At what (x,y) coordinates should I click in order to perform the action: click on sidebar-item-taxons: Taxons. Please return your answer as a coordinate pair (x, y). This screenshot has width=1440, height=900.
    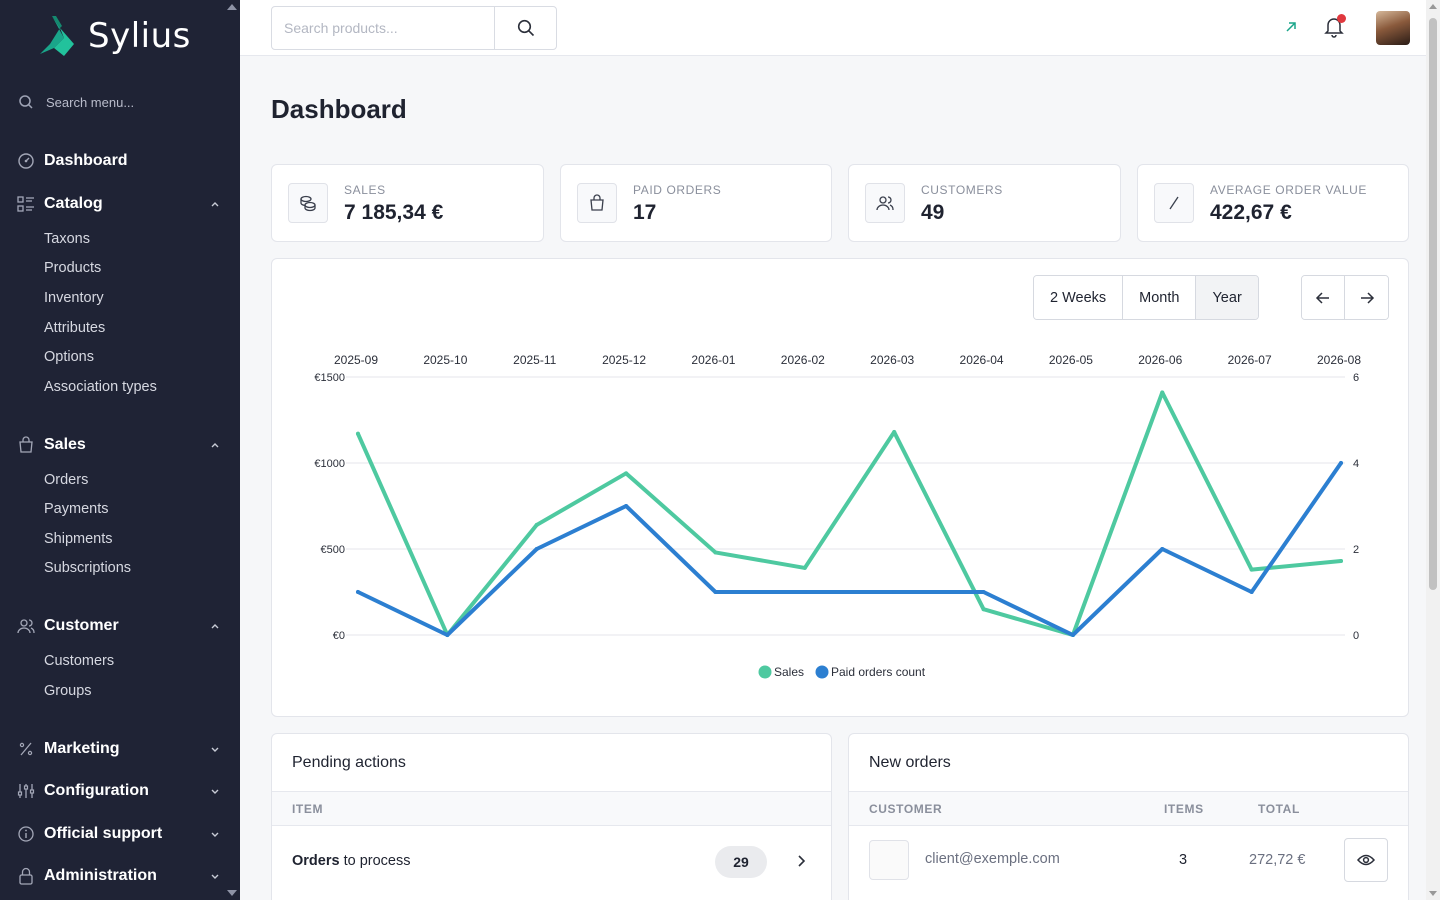
    Looking at the image, I should click on (67, 239).